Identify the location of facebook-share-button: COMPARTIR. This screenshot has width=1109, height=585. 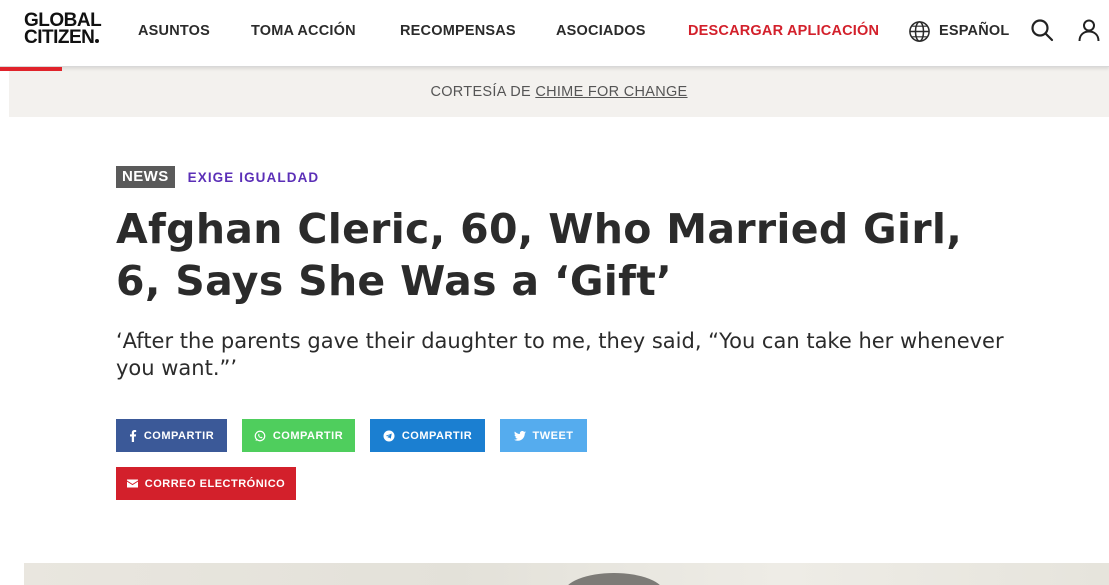
(171, 435).